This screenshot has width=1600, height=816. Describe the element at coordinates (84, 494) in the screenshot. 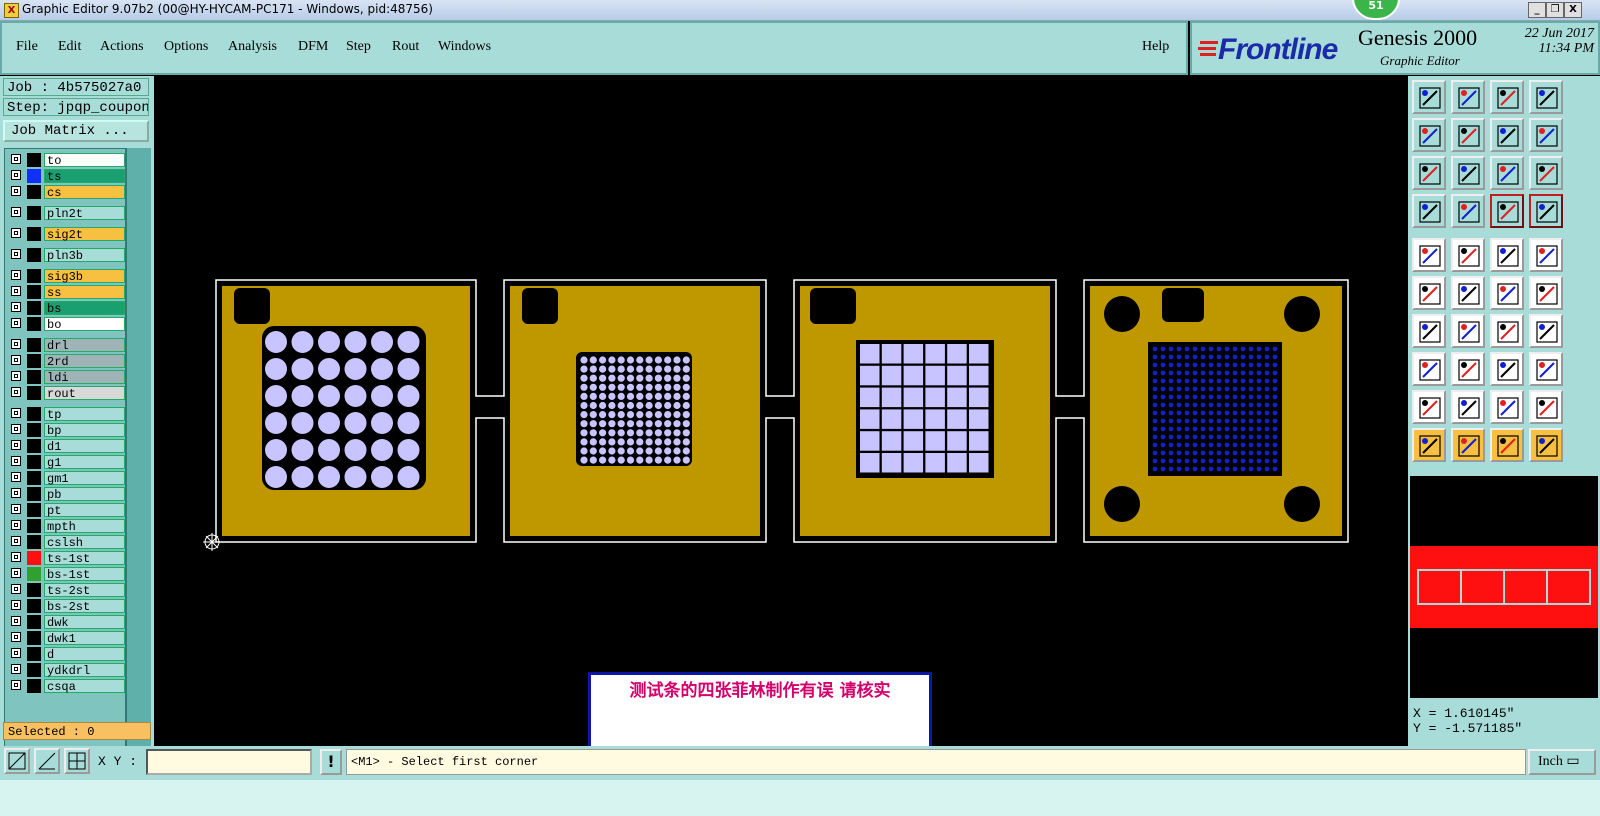

I see `layer-name: pb` at that location.